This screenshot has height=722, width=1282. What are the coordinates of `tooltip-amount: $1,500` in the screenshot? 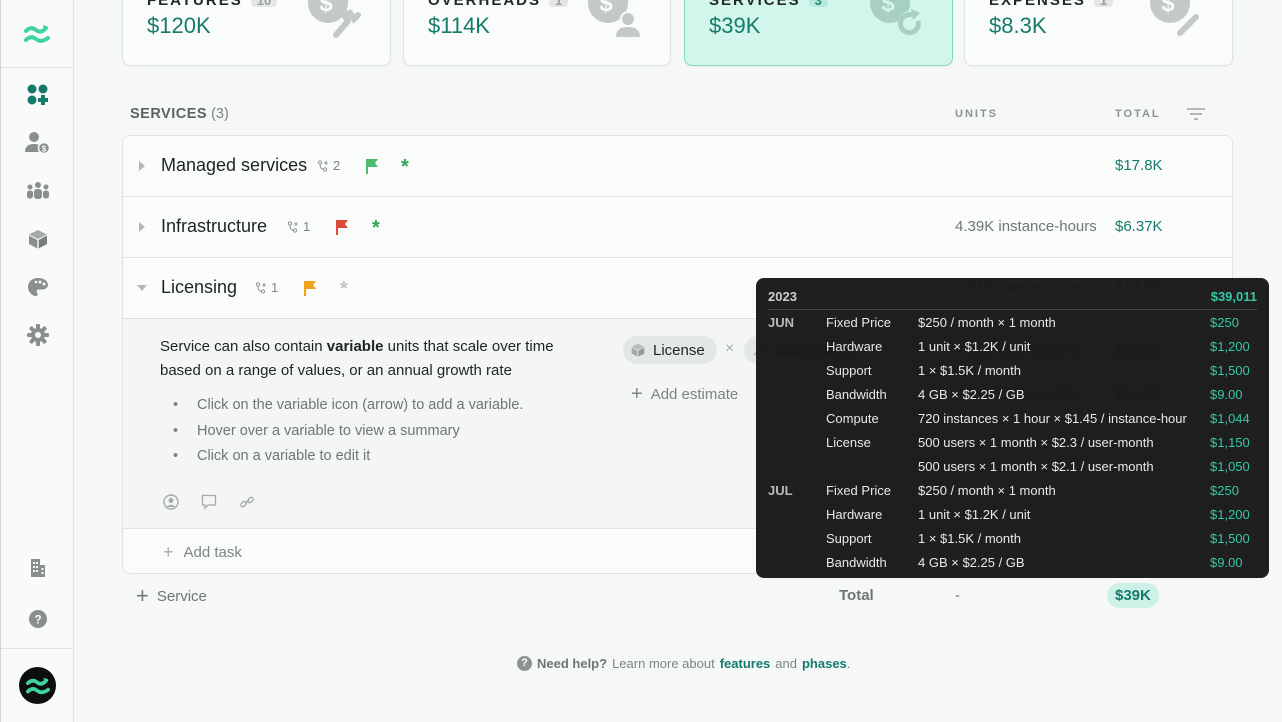 It's located at (1230, 538).